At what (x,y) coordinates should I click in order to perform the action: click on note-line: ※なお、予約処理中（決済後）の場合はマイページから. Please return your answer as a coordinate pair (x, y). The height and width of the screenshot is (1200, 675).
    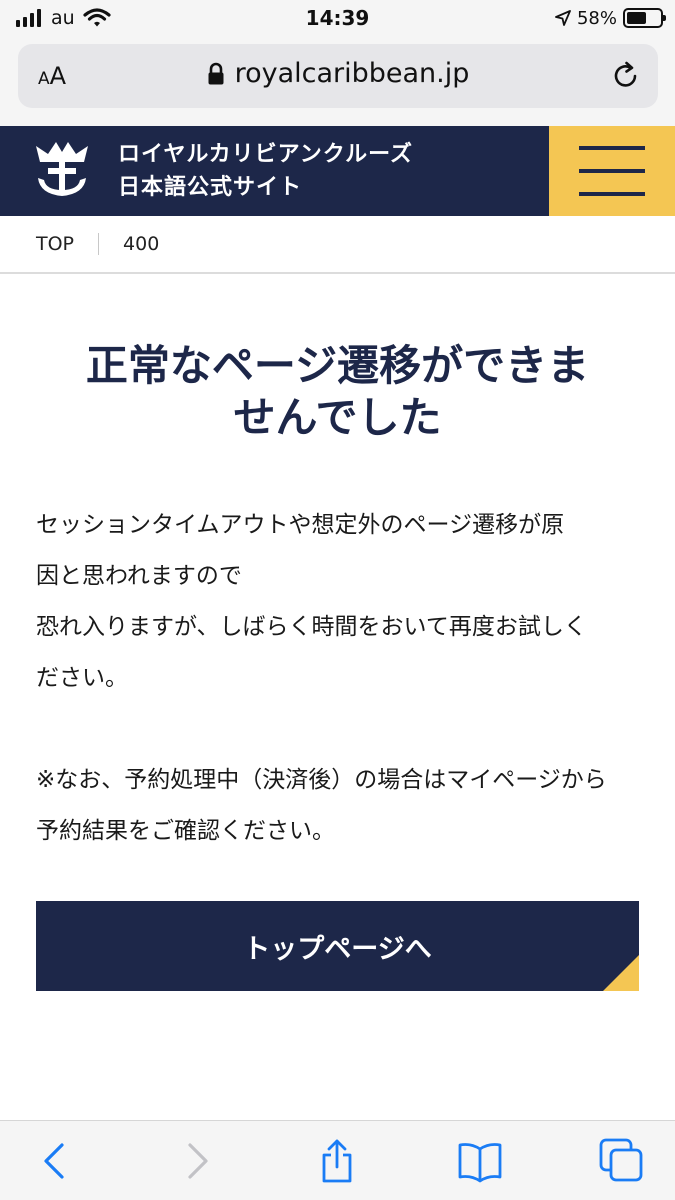
    Looking at the image, I should click on (321, 780).